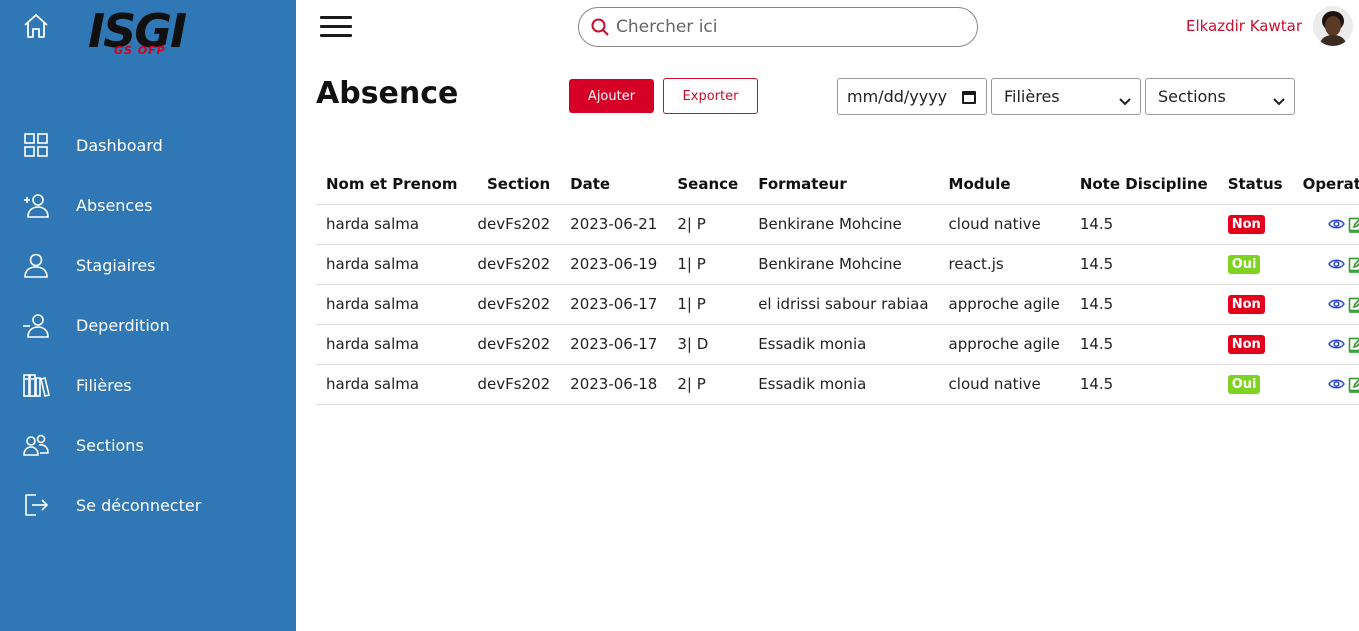  Describe the element at coordinates (614, 344) in the screenshot. I see `cell-date: 2023-06-17` at that location.